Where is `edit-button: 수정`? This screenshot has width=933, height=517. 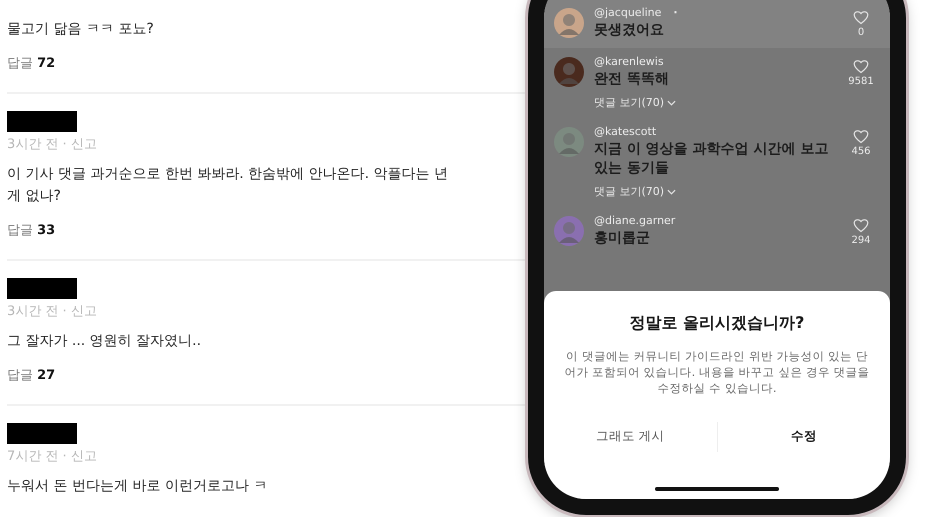 edit-button: 수정 is located at coordinates (804, 436).